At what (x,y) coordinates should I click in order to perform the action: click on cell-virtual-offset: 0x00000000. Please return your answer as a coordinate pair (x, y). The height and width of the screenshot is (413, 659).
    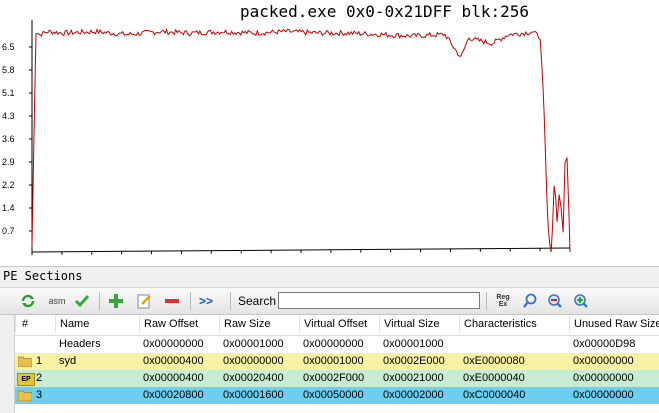
    Looking at the image, I should click on (333, 344).